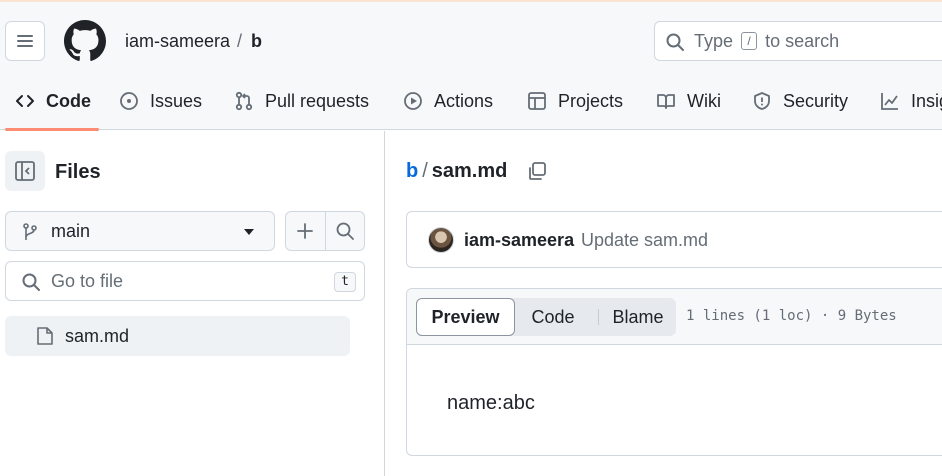 This screenshot has height=476, width=942. I want to click on go-to-file-input: Go to file t, so click(185, 281).